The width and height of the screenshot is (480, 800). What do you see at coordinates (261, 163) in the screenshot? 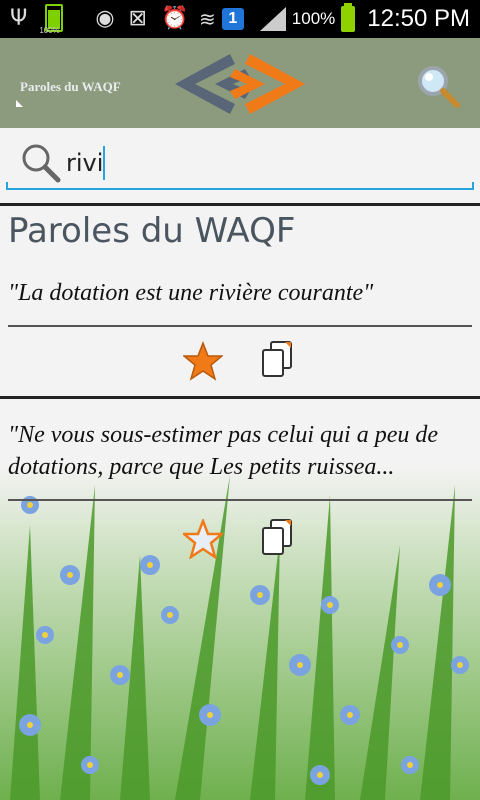
I see `search-input` at bounding box center [261, 163].